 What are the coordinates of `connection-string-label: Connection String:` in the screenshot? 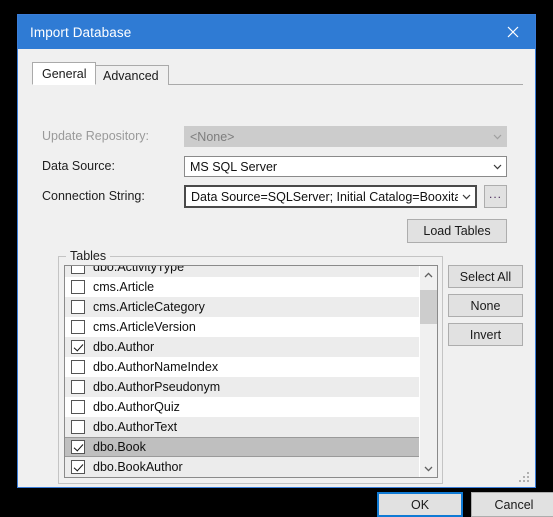 It's located at (93, 196).